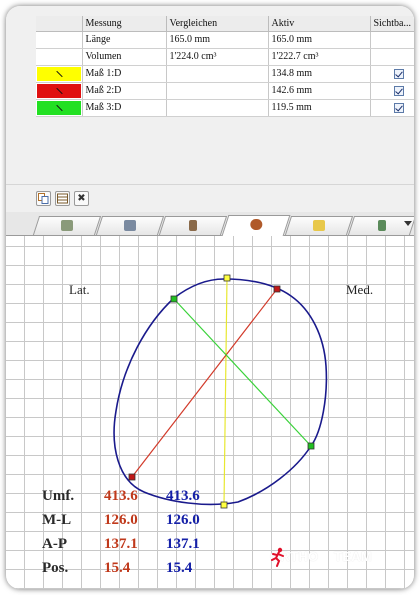  I want to click on stat-compare-value: 137.1, so click(121, 544).